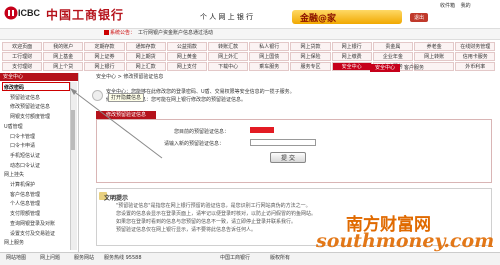 The width and height of the screenshot is (500, 265). What do you see at coordinates (186, 230) in the screenshot?
I see `tips-line: 预留验证信息仅在网上银行显示，请不要将此信息告诉任何人。` at bounding box center [186, 230].